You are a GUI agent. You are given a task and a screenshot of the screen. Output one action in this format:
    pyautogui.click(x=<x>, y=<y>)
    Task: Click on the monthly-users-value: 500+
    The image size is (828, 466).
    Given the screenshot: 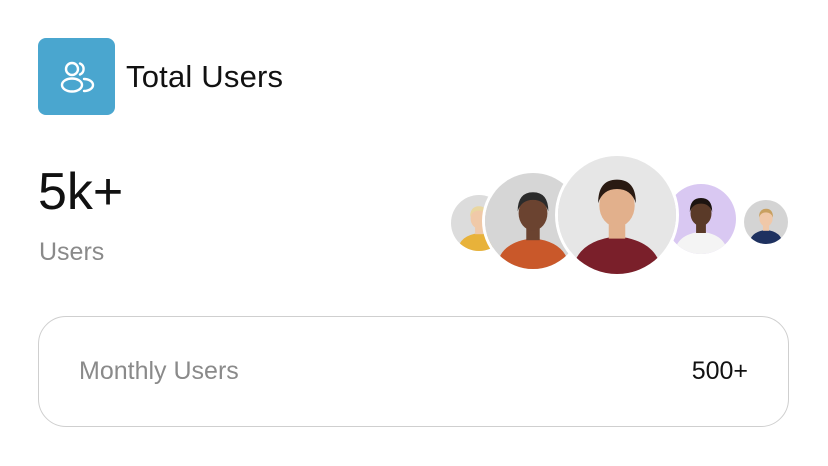 What is the action you would take?
    pyautogui.click(x=719, y=371)
    